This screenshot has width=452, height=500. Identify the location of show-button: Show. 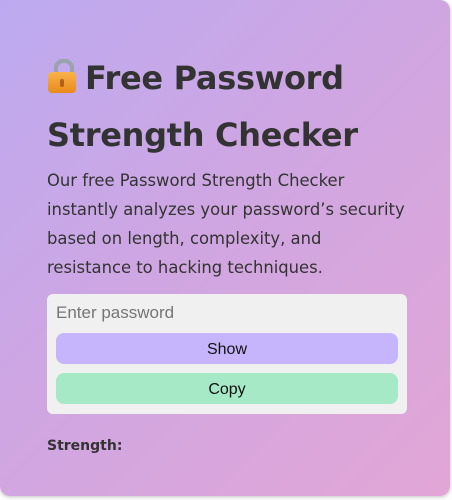
(227, 348).